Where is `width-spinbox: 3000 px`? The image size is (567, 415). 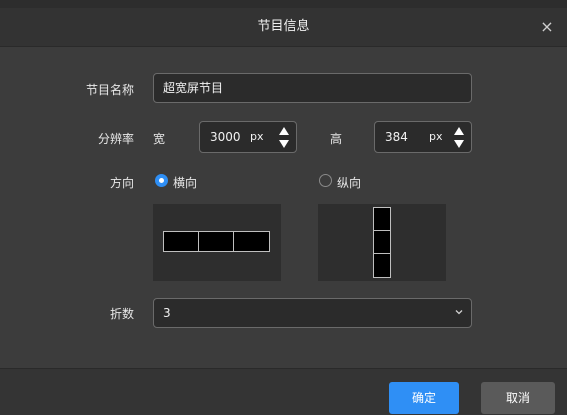 width-spinbox: 3000 px is located at coordinates (248, 137).